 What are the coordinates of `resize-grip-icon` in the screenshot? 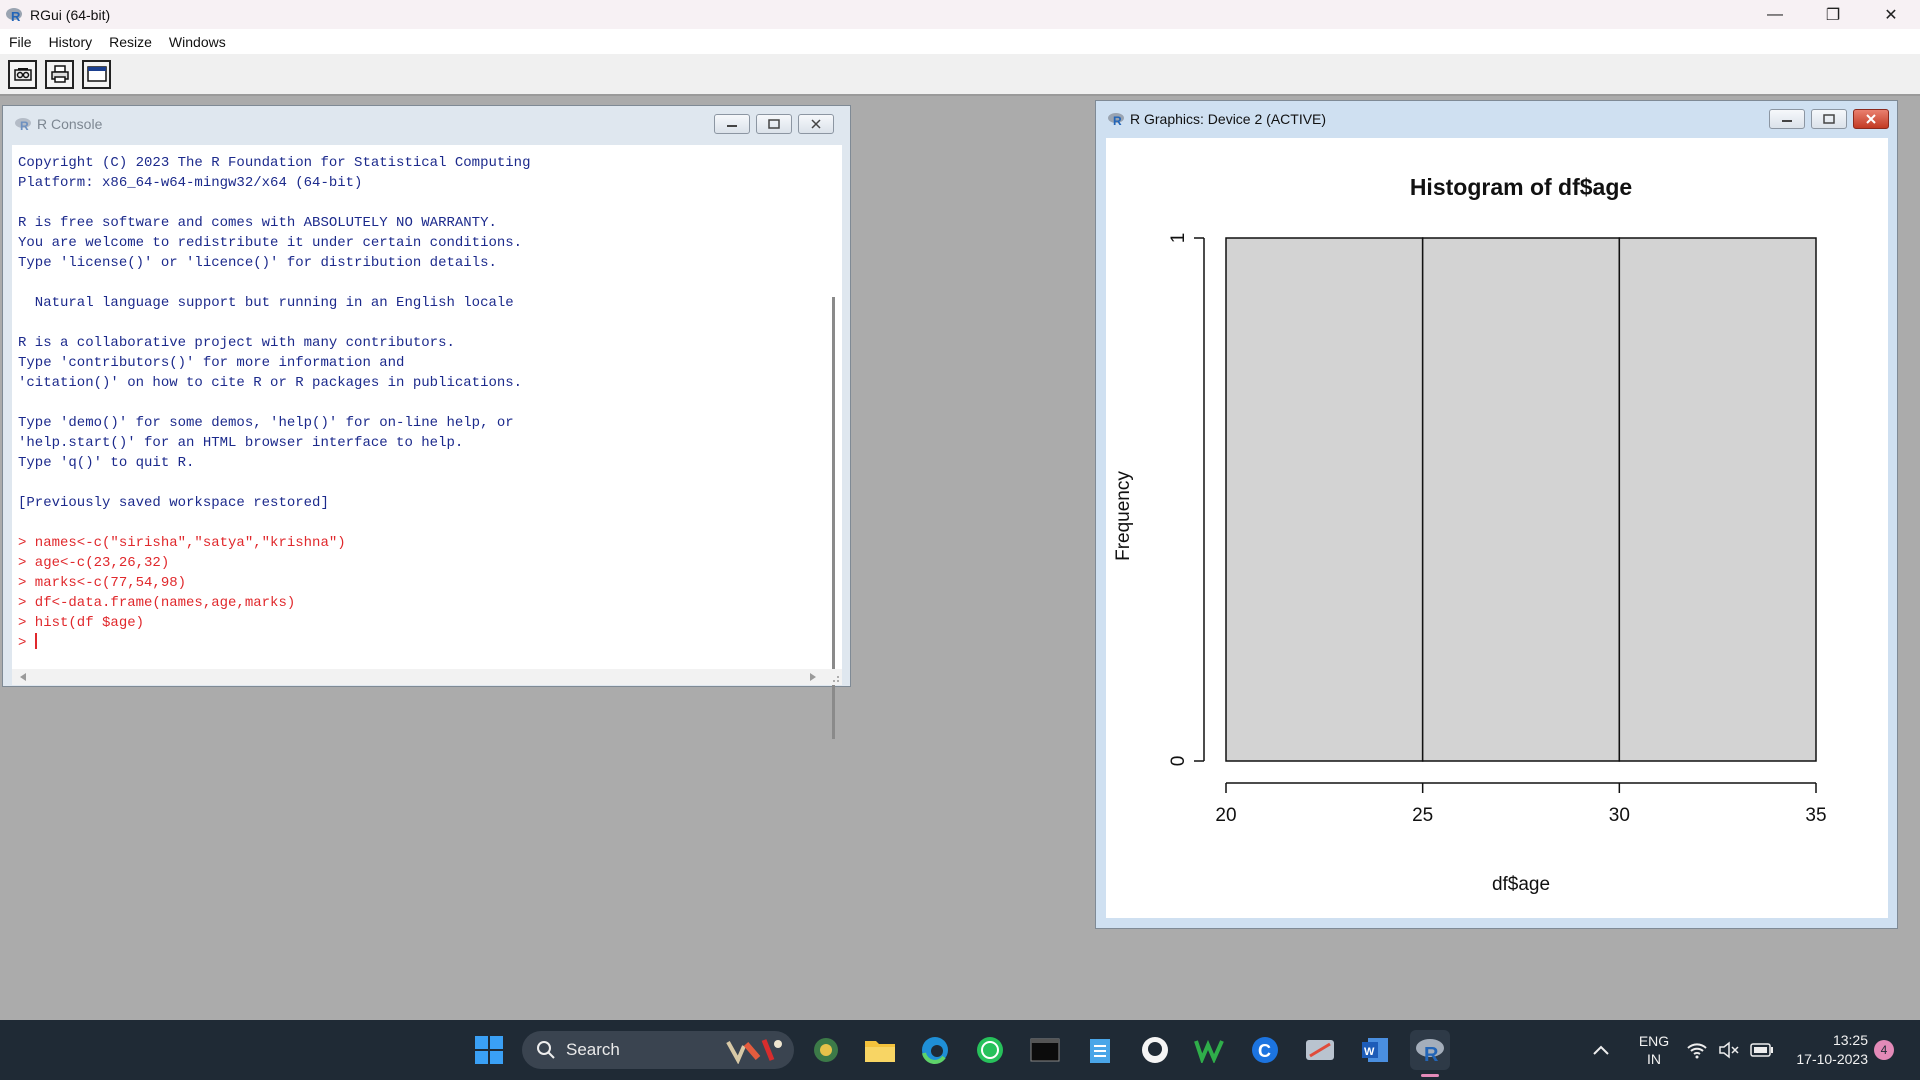 It's located at (835, 678).